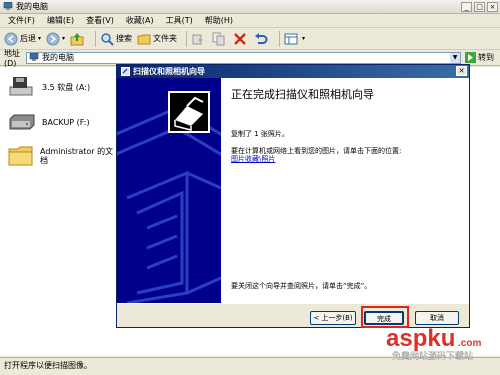 This screenshot has height=375, width=500. I want to click on watermark-brand: aspku, so click(420, 338).